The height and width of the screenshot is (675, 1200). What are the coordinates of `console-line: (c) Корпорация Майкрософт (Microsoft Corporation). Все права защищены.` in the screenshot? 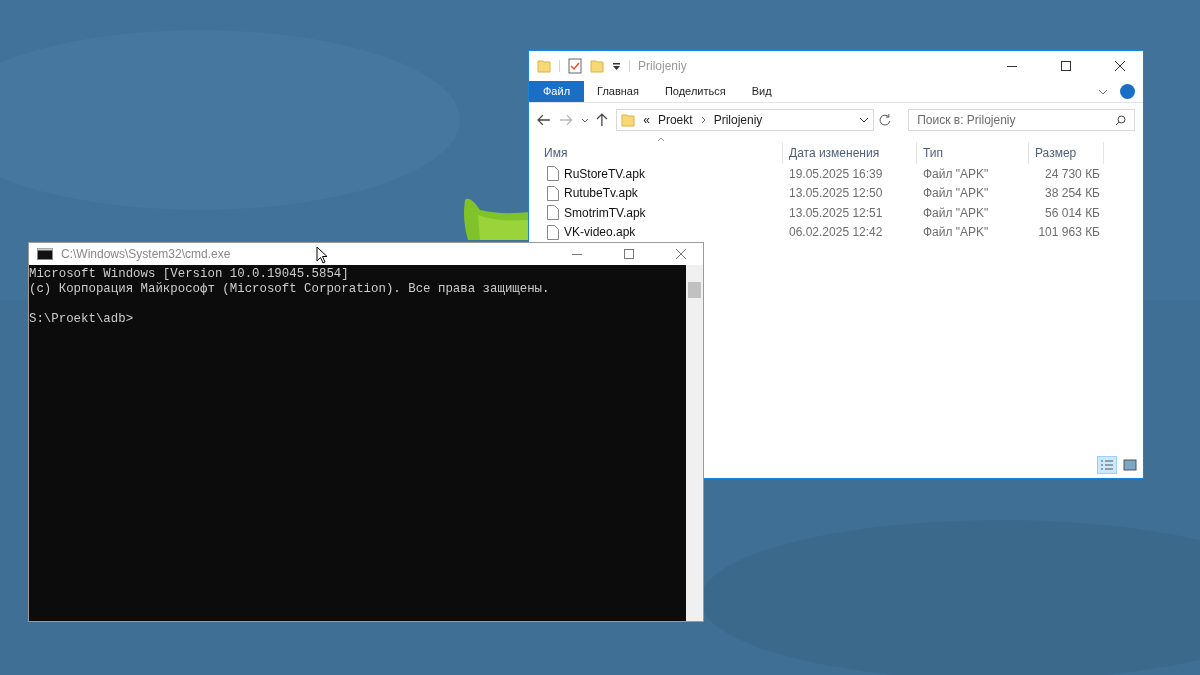 It's located at (289, 289).